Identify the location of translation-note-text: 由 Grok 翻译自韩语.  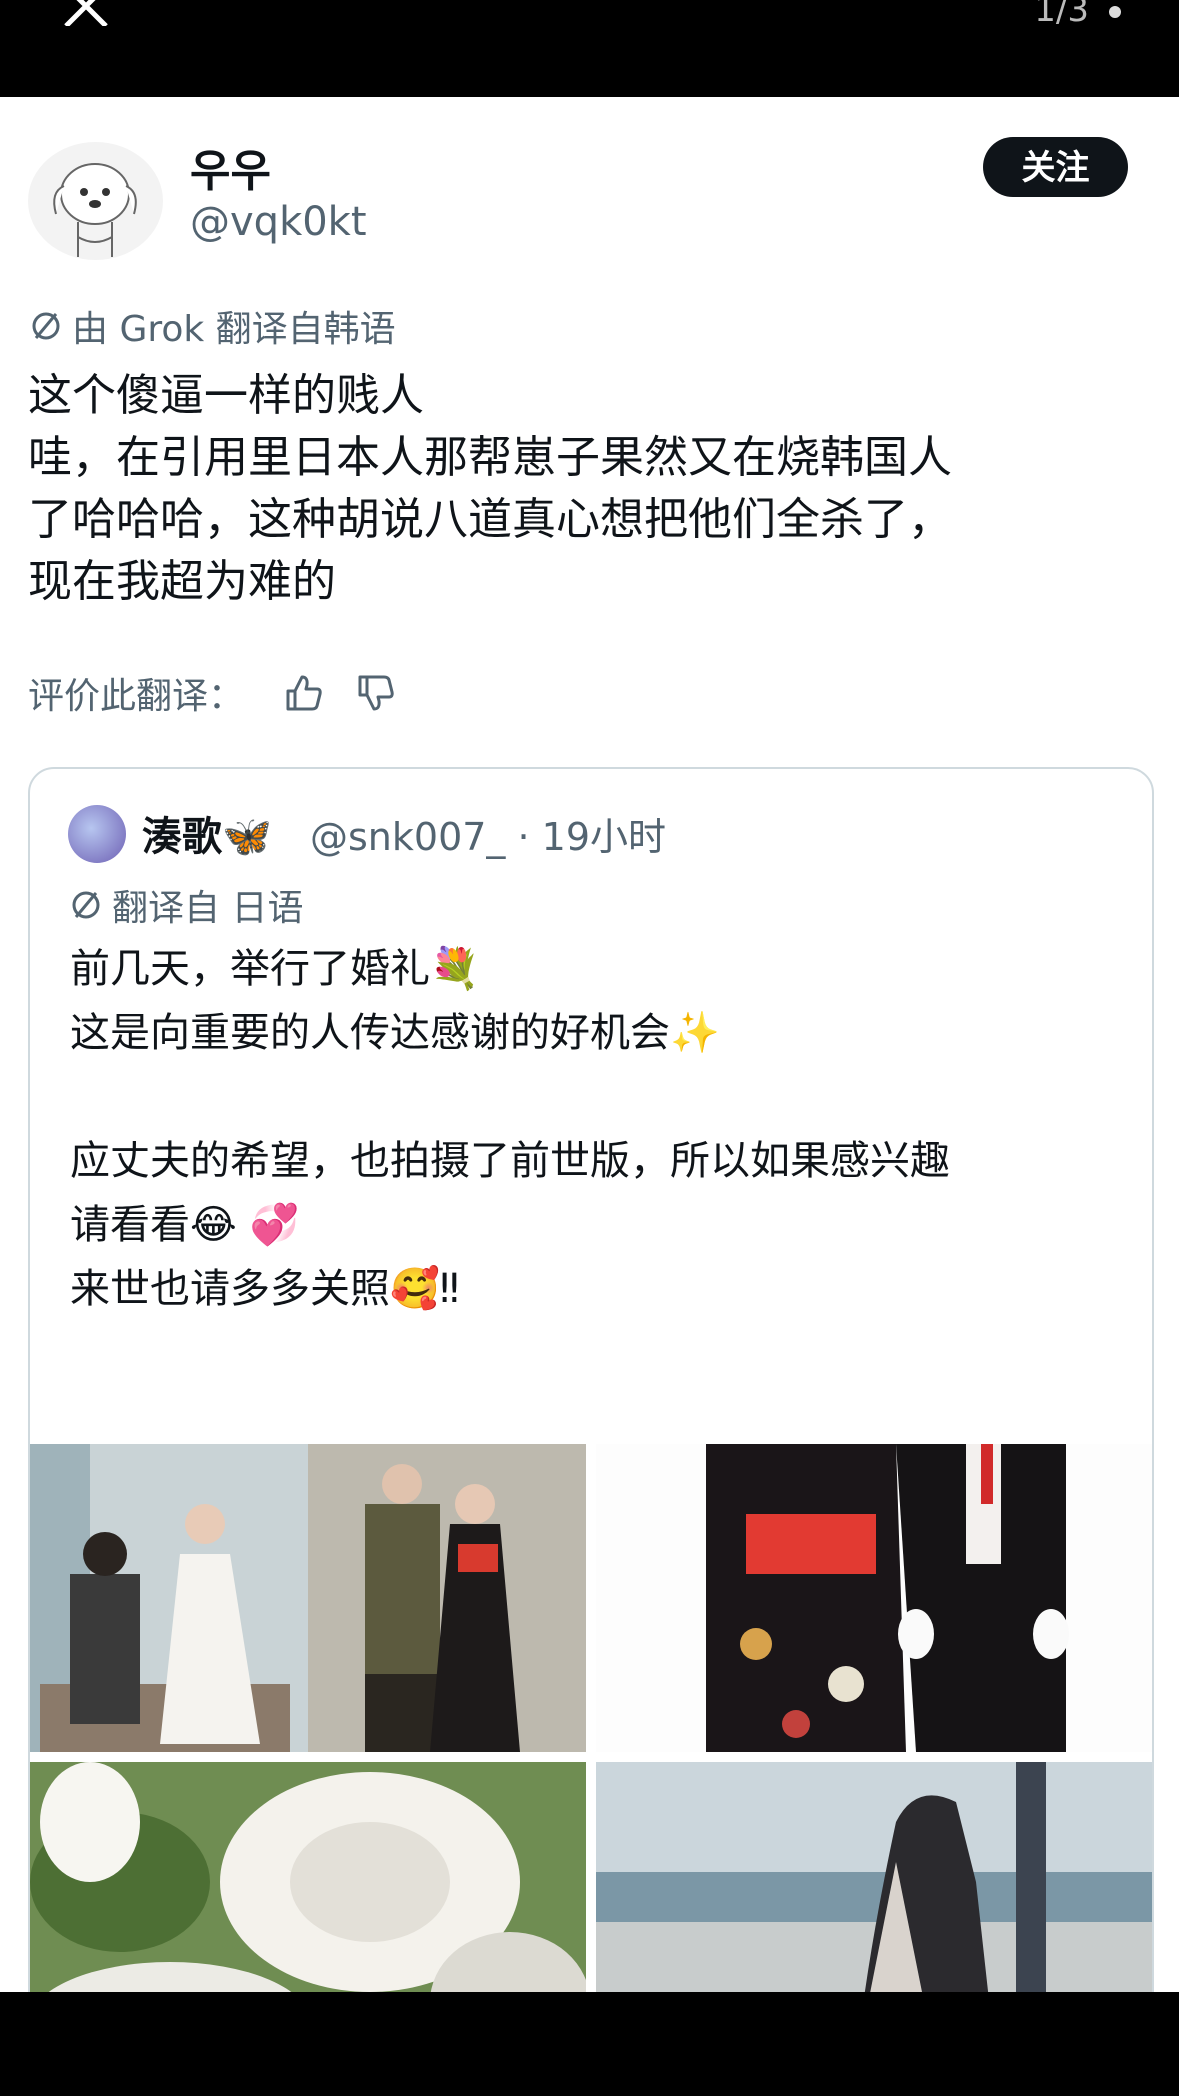
(234, 329).